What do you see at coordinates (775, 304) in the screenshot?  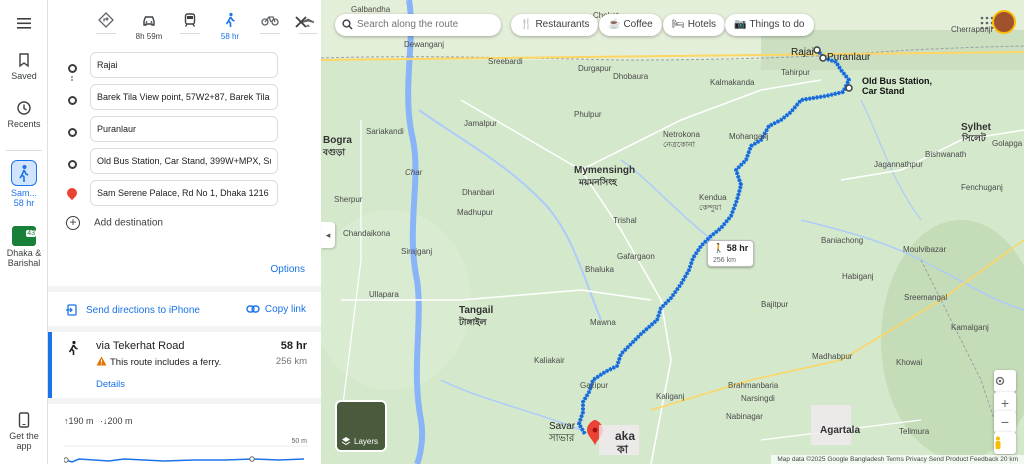 I see `place-label: Bajitpur` at bounding box center [775, 304].